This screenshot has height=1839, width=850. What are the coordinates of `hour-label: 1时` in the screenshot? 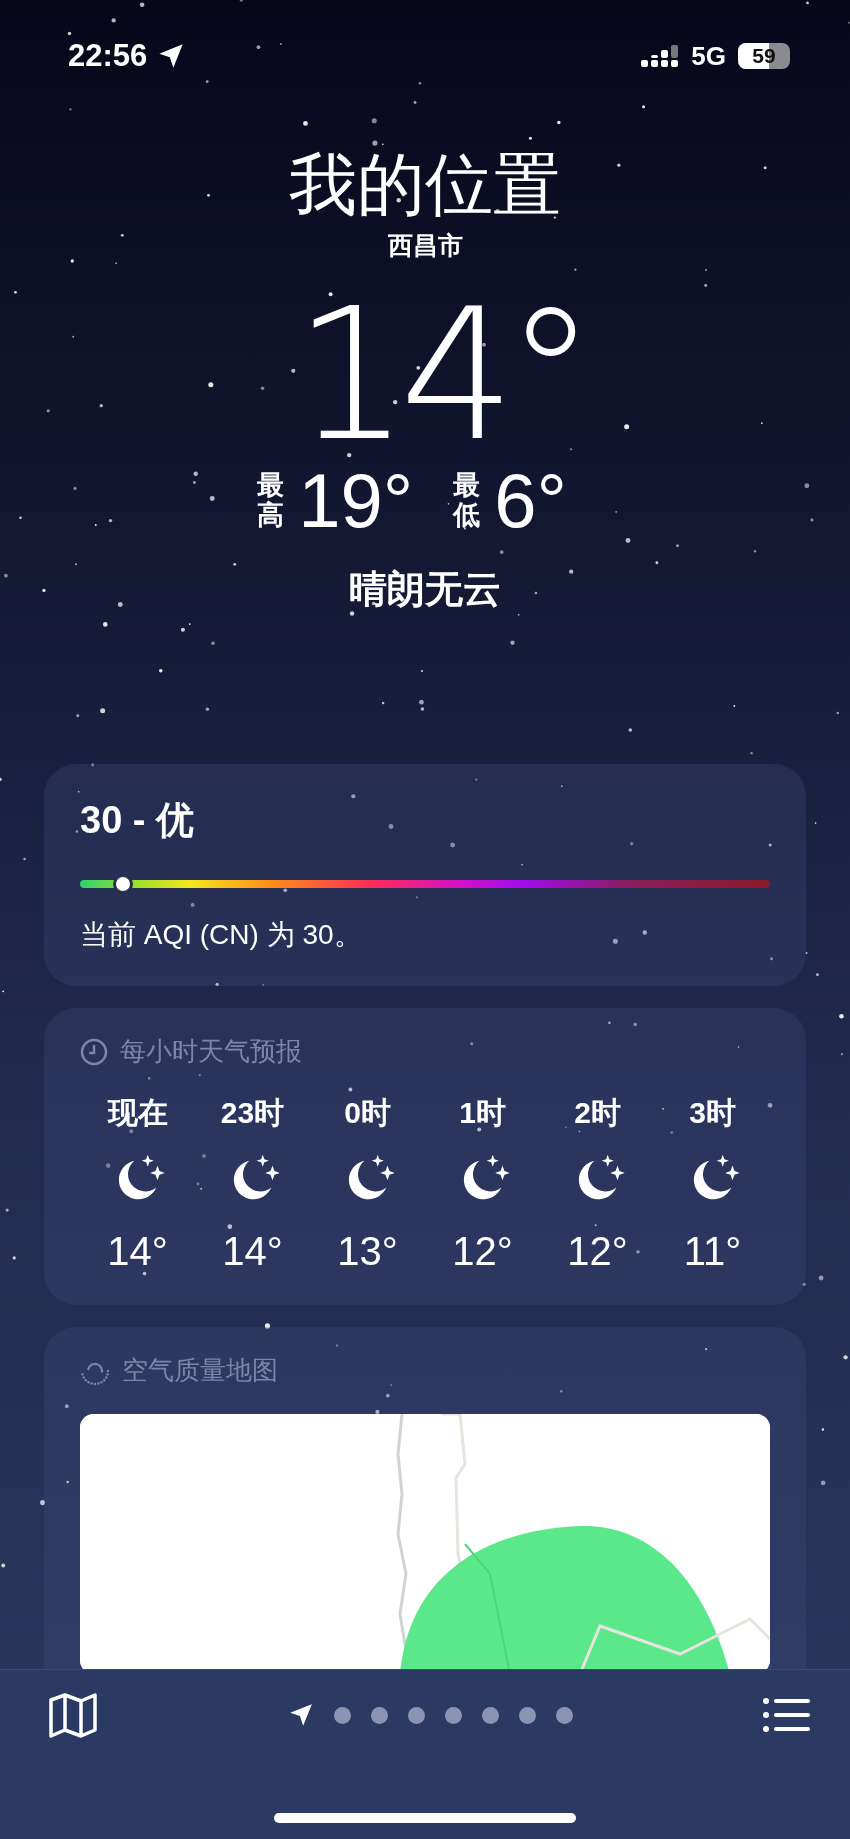 It's located at (482, 1113).